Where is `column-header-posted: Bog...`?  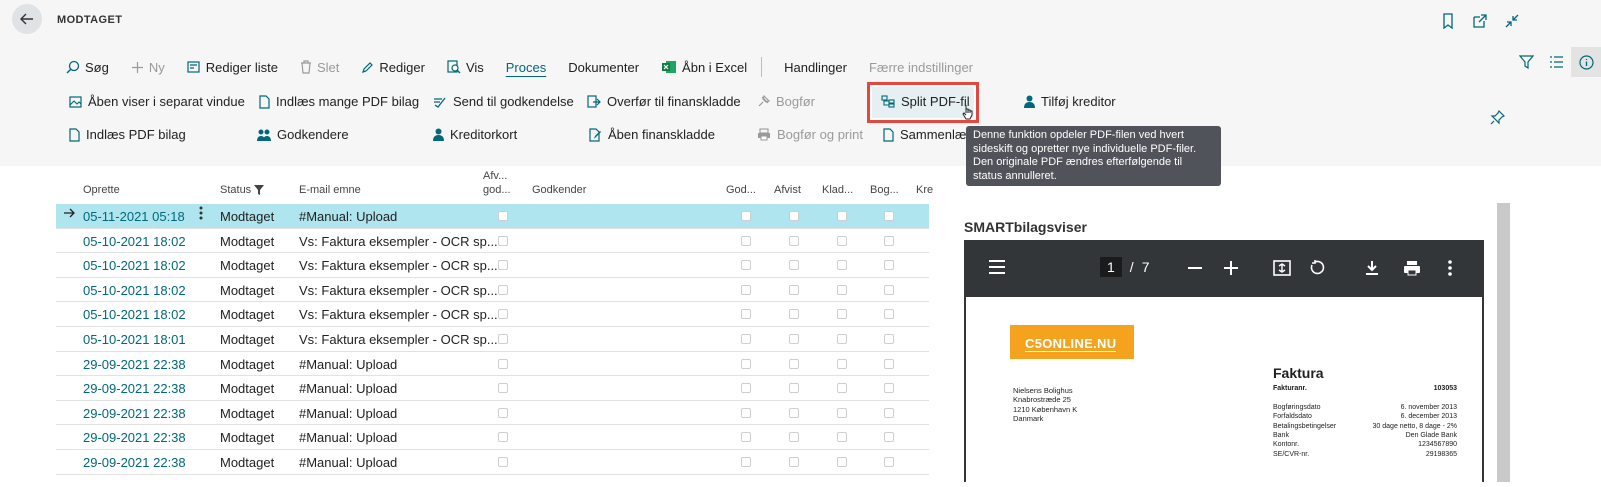 column-header-posted: Bog... is located at coordinates (884, 190).